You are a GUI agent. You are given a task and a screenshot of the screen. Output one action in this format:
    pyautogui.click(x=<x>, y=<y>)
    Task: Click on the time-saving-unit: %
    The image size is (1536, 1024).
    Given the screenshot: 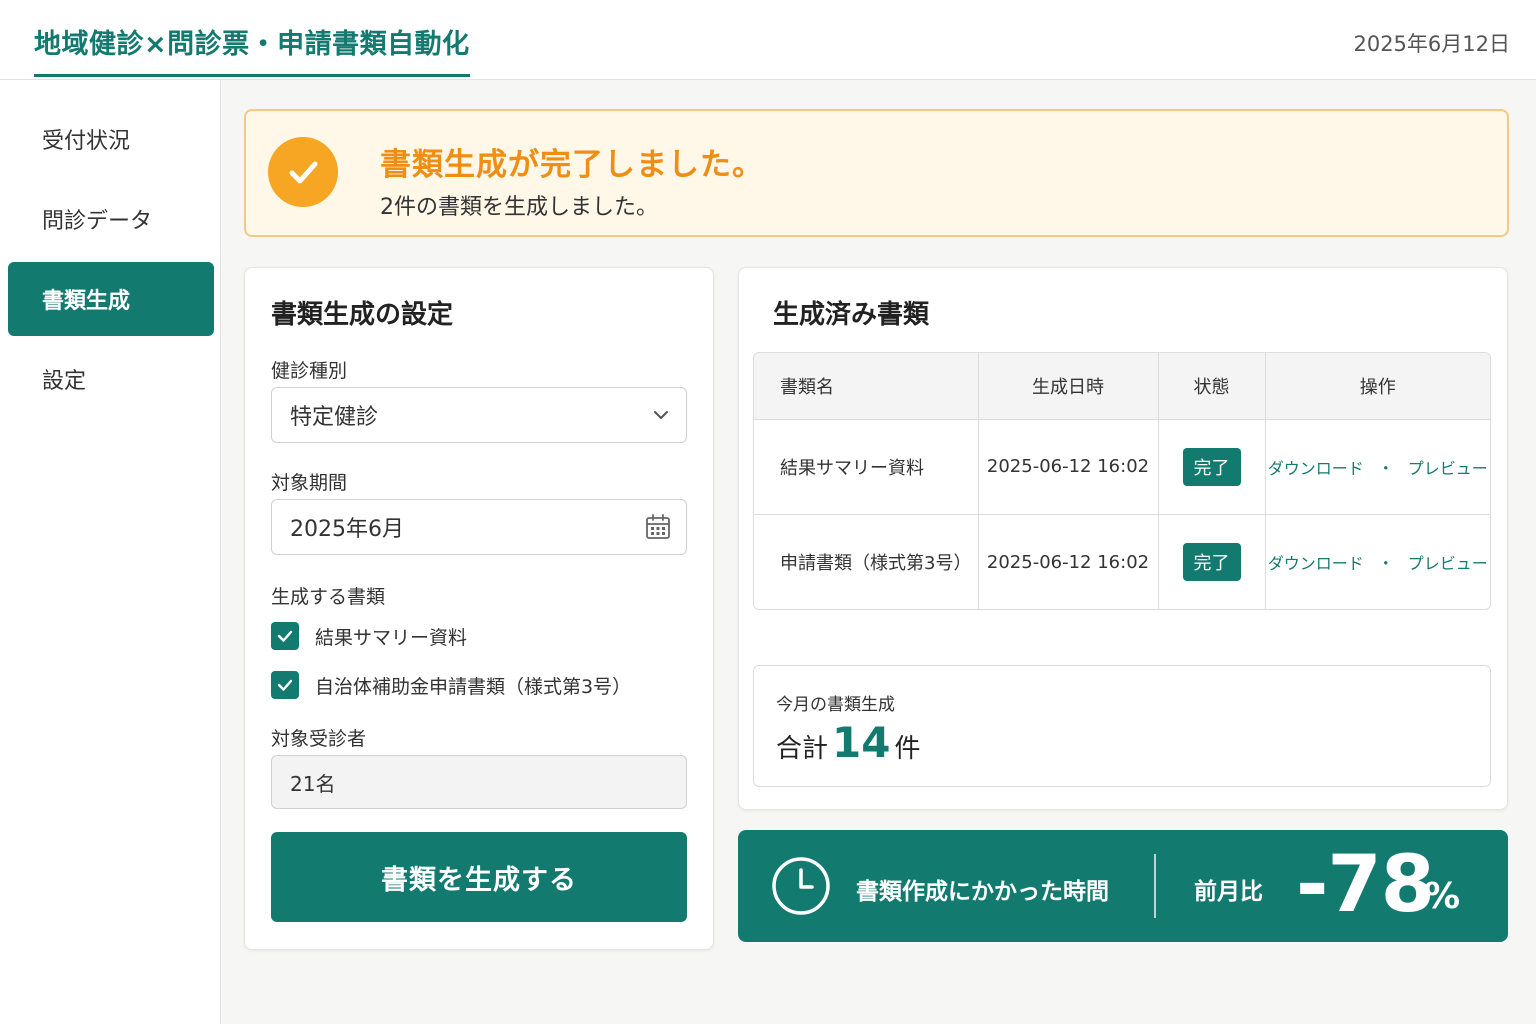 What is the action you would take?
    pyautogui.click(x=1442, y=896)
    